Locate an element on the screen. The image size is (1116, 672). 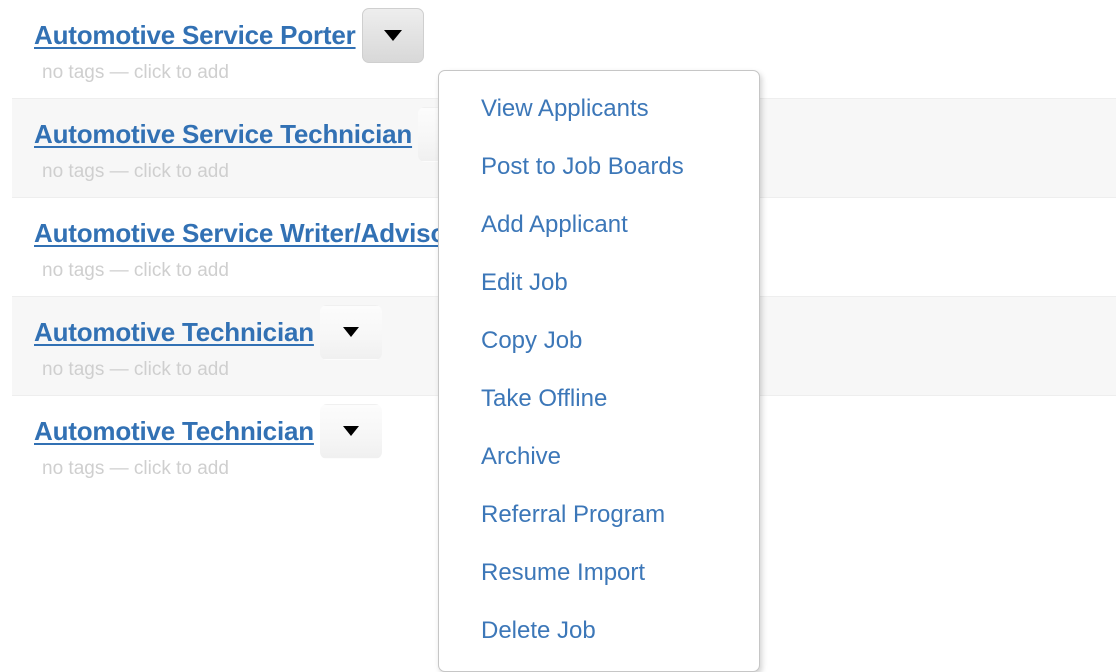
menu-item-copy-job: Copy Job is located at coordinates (599, 341).